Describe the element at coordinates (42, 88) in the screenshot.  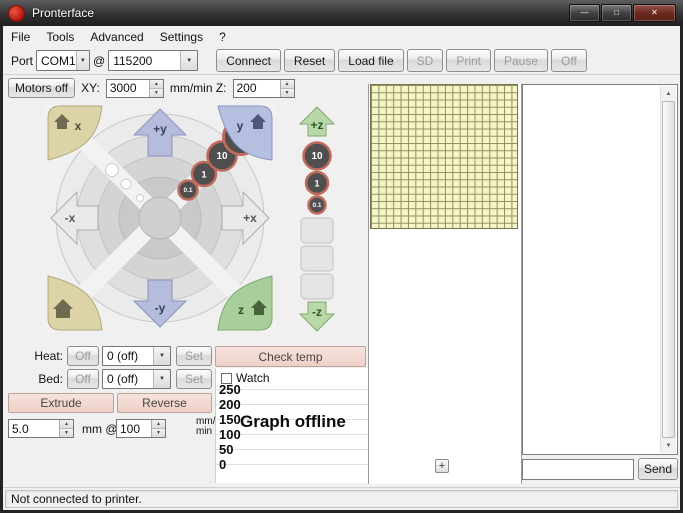
I see `motors-off-button: Motors off` at that location.